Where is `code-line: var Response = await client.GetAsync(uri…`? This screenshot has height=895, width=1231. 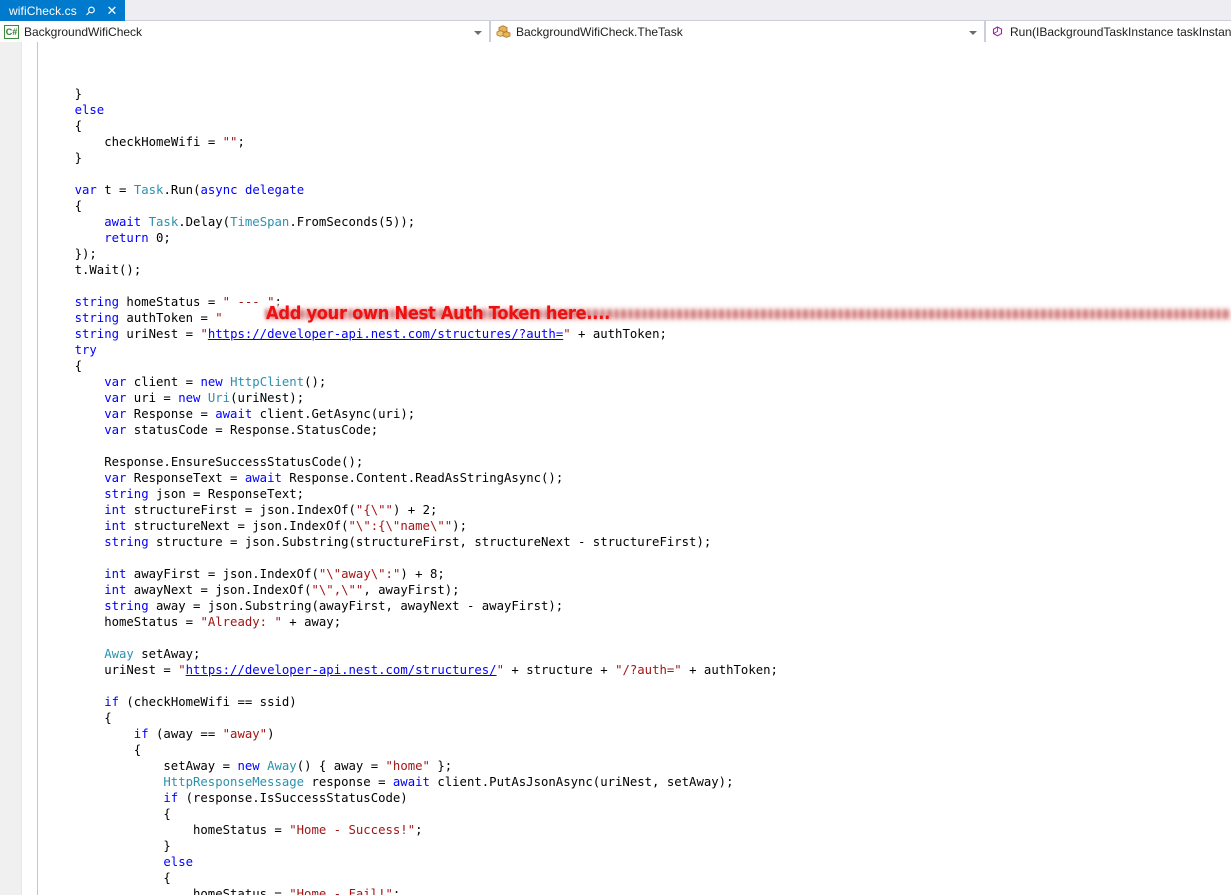
code-line: var Response = await client.GetAsync(uri… is located at coordinates (259, 414).